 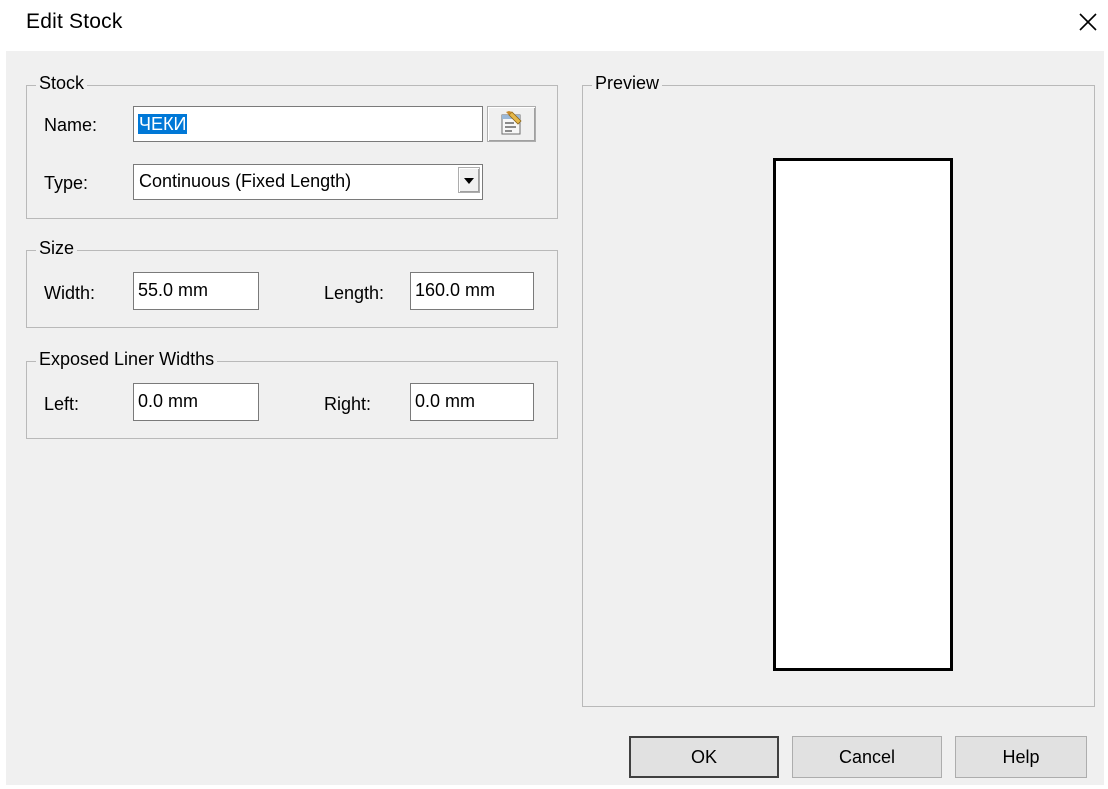 I want to click on stock-preview-shape, so click(x=863, y=414).